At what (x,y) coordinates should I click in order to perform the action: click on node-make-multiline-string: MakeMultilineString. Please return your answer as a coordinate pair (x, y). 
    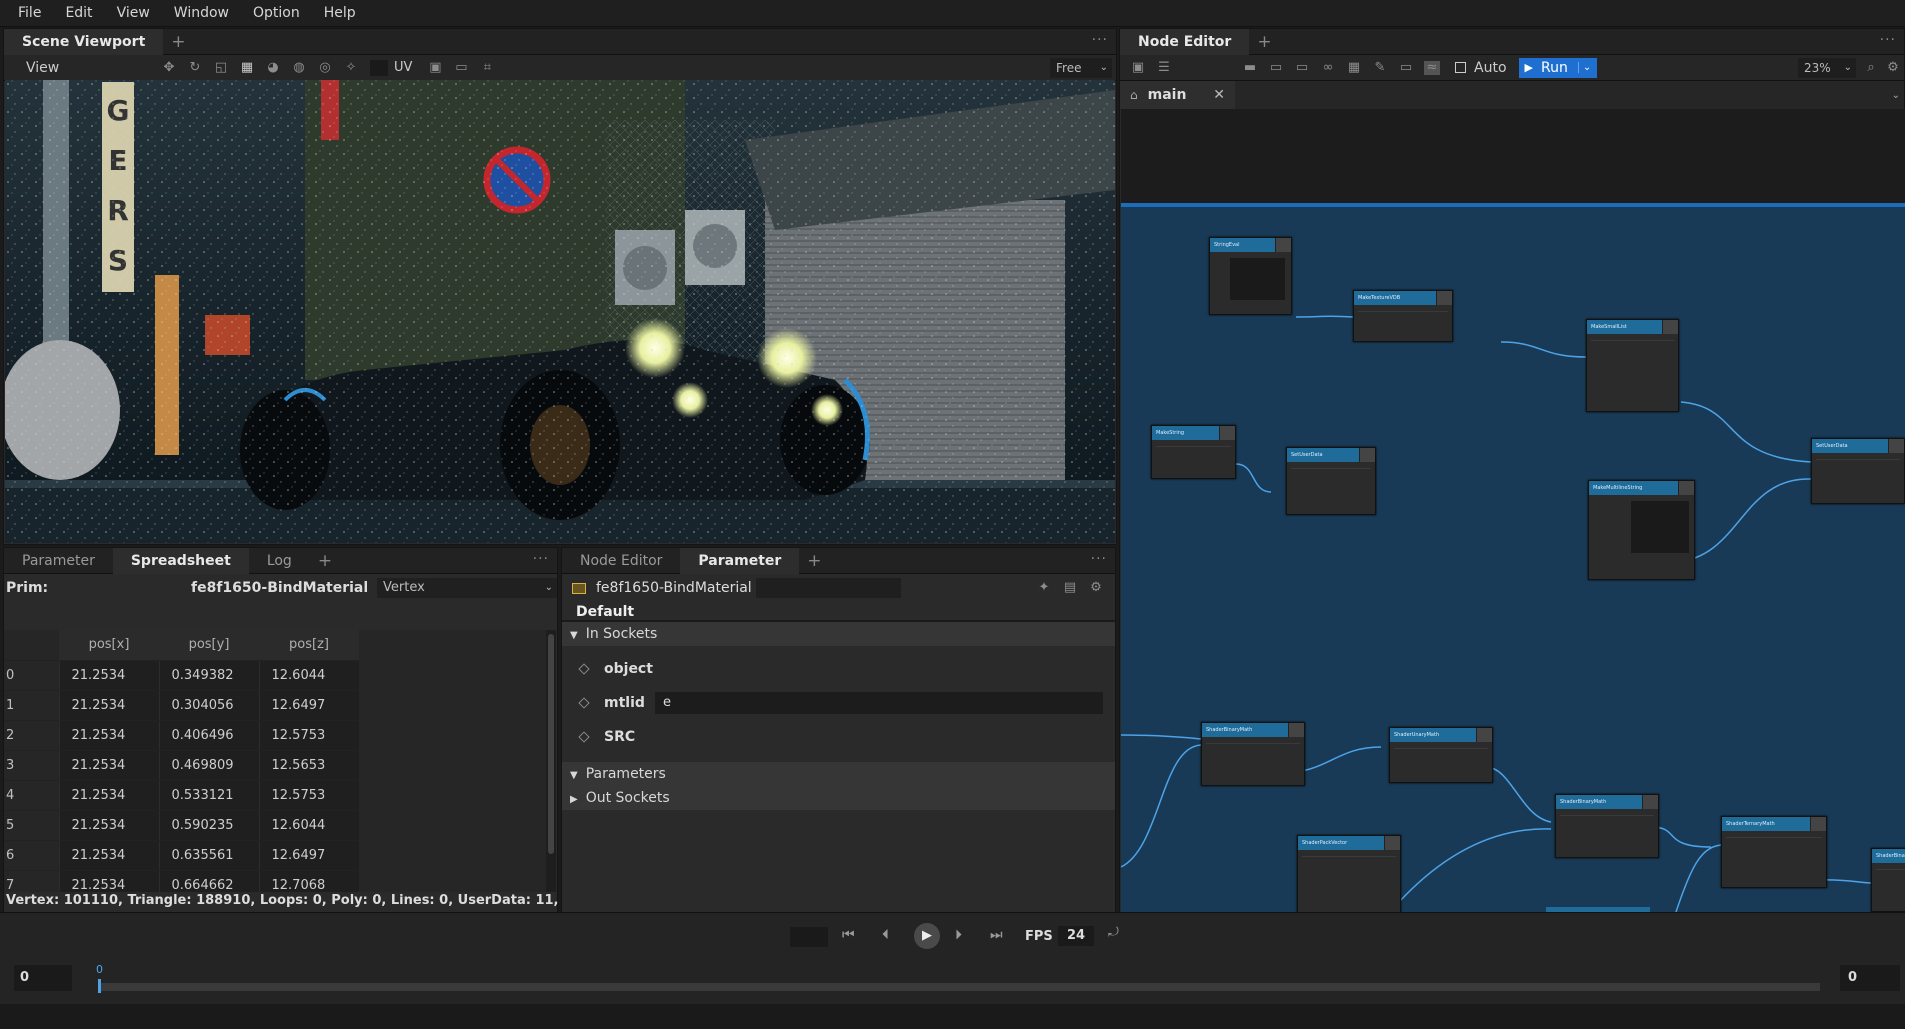
    Looking at the image, I should click on (1641, 530).